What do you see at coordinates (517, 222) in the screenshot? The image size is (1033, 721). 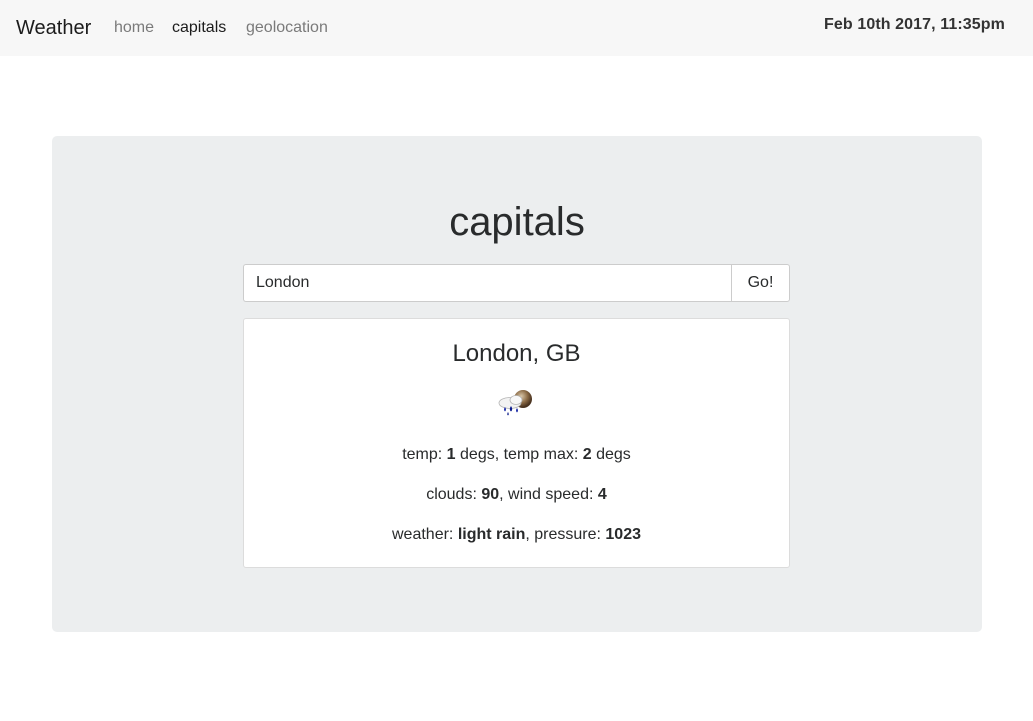 I see `page-title: capitals` at bounding box center [517, 222].